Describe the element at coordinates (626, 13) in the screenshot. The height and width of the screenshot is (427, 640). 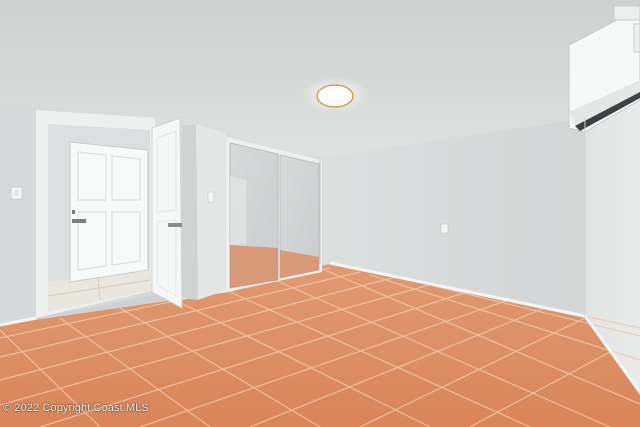
I see `ac-top-bracket` at that location.